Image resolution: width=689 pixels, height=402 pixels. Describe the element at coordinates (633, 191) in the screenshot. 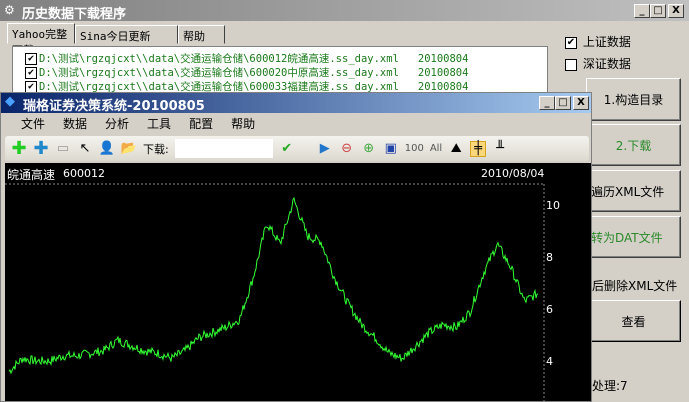

I see `traverse-xml-button: 遍历XML文件` at that location.